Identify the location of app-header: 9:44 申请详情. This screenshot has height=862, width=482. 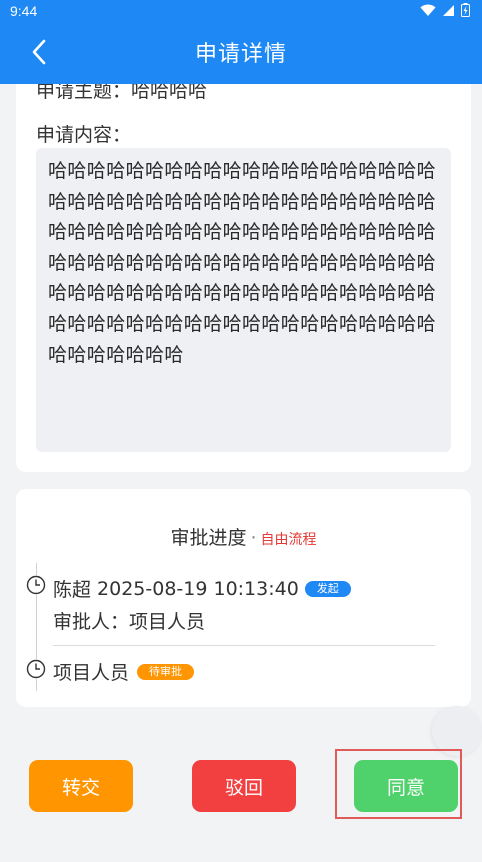
(241, 42).